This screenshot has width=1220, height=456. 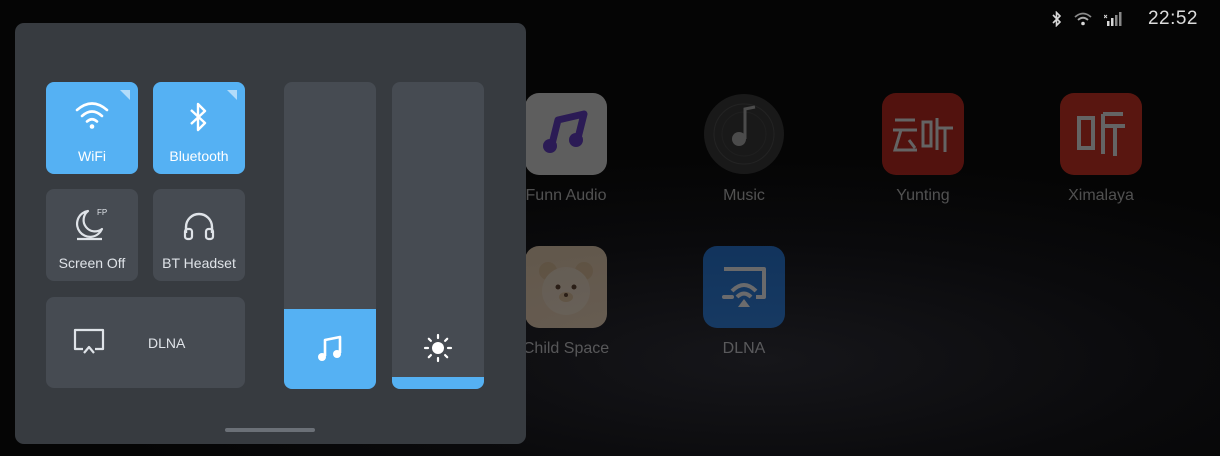 I want to click on app-music: Music, so click(x=744, y=149).